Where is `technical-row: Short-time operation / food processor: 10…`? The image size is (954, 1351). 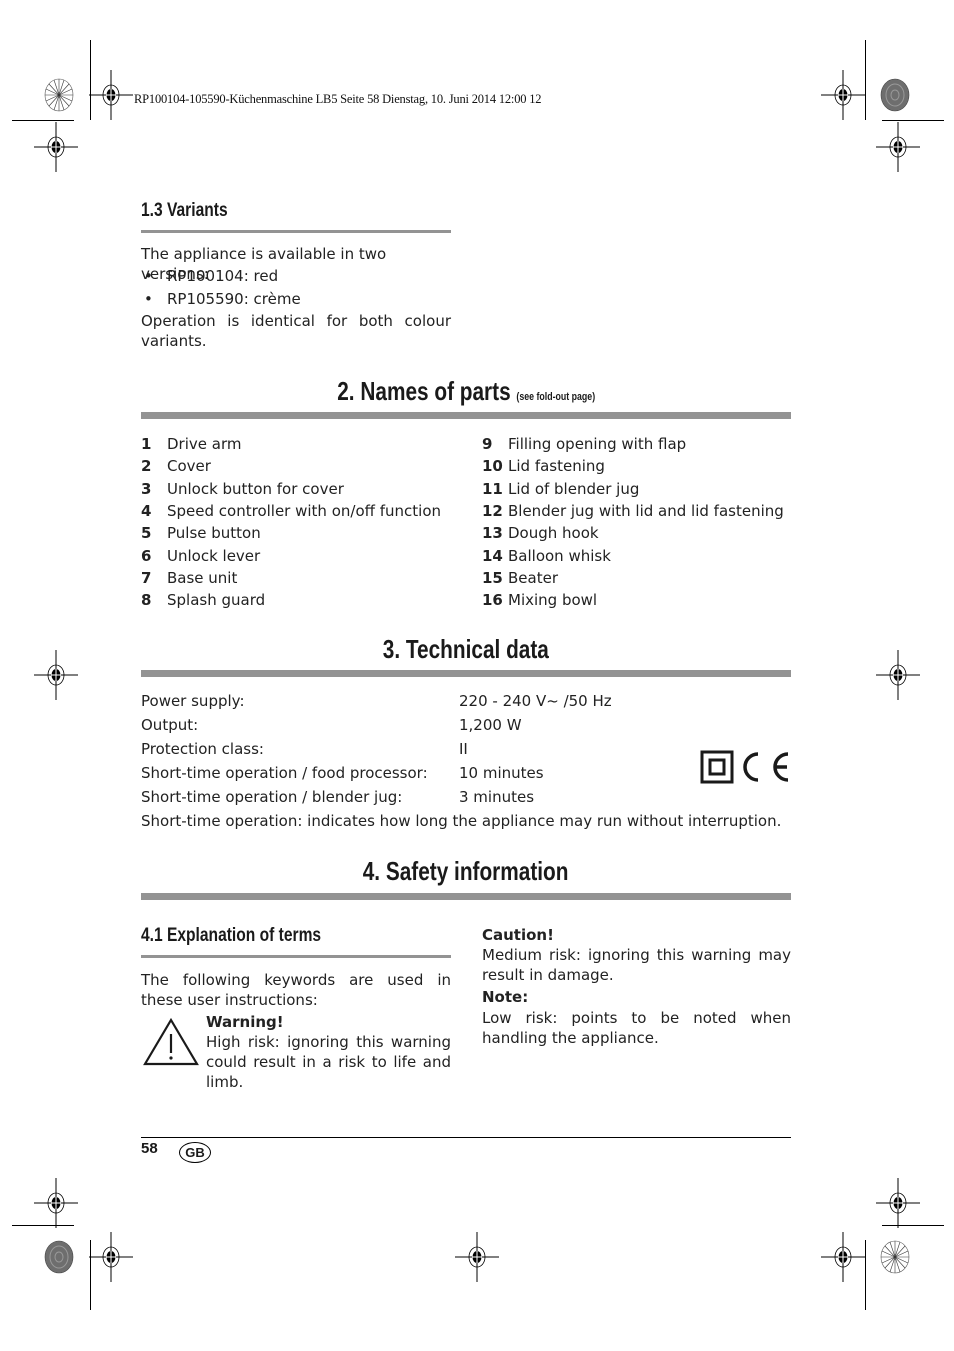 technical-row: Short-time operation / food processor: 10… is located at coordinates (342, 773).